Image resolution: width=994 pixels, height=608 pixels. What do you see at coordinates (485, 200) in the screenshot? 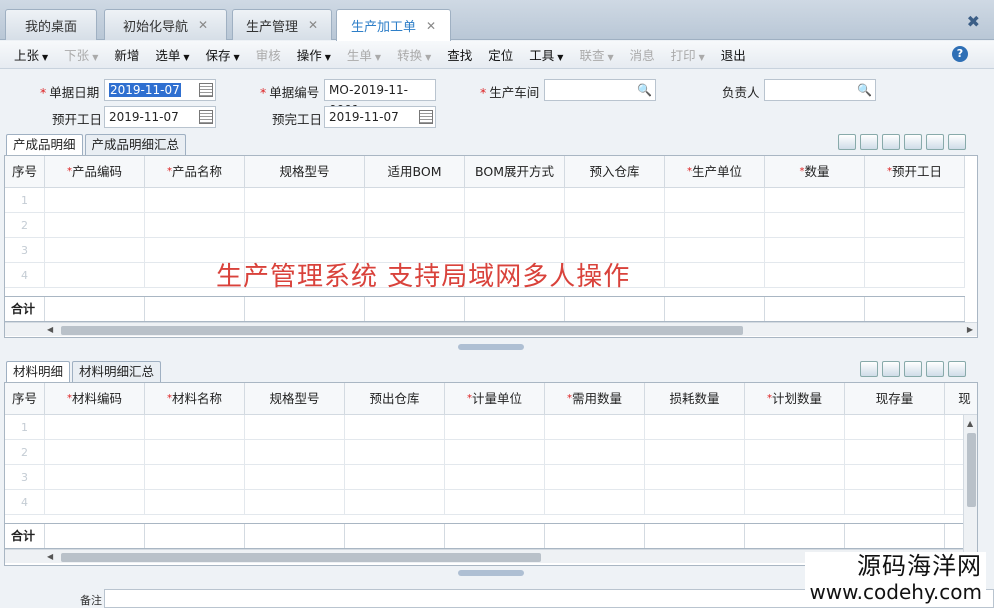
I see `table-row: 1` at bounding box center [485, 200].